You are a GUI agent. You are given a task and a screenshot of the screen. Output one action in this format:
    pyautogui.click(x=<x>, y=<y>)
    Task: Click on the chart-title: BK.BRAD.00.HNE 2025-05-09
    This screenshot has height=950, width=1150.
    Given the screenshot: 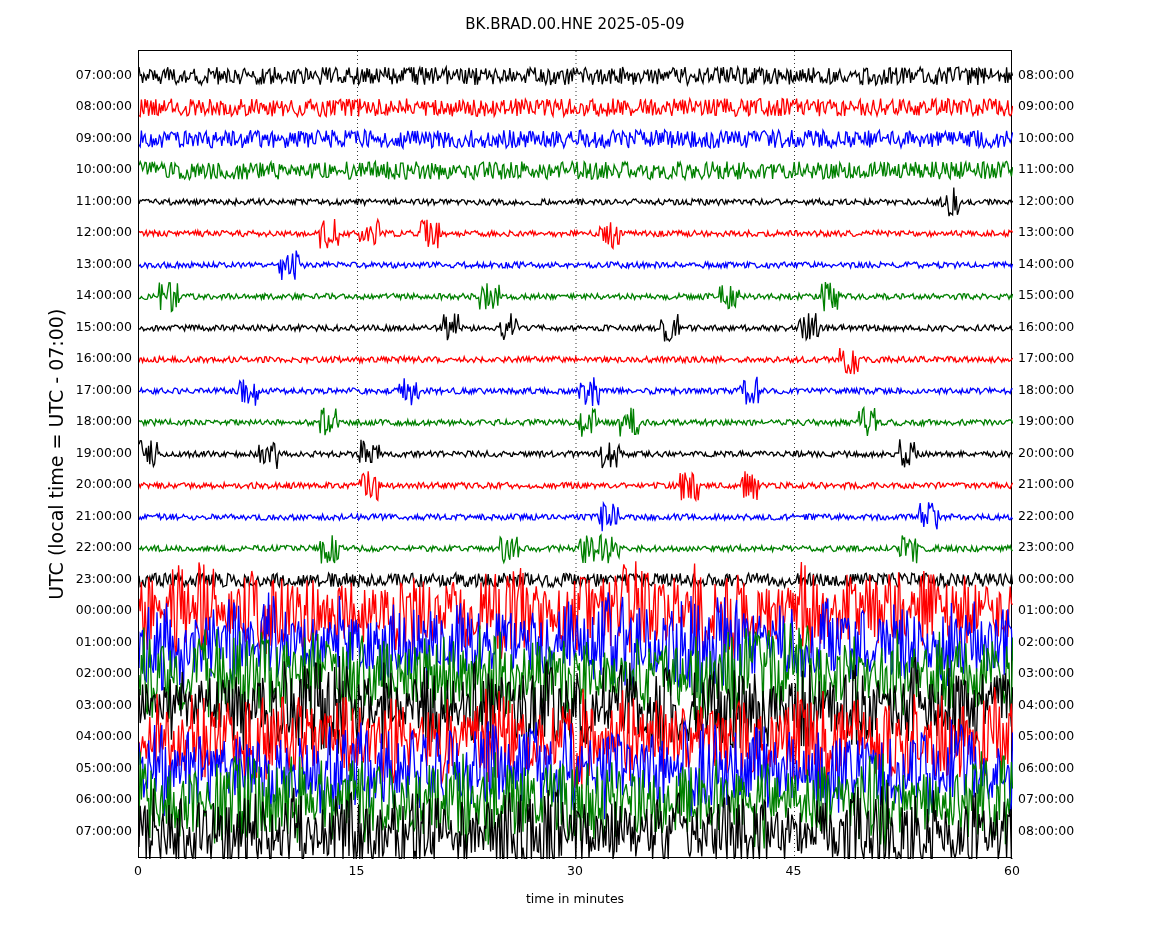 What is the action you would take?
    pyautogui.click(x=575, y=24)
    